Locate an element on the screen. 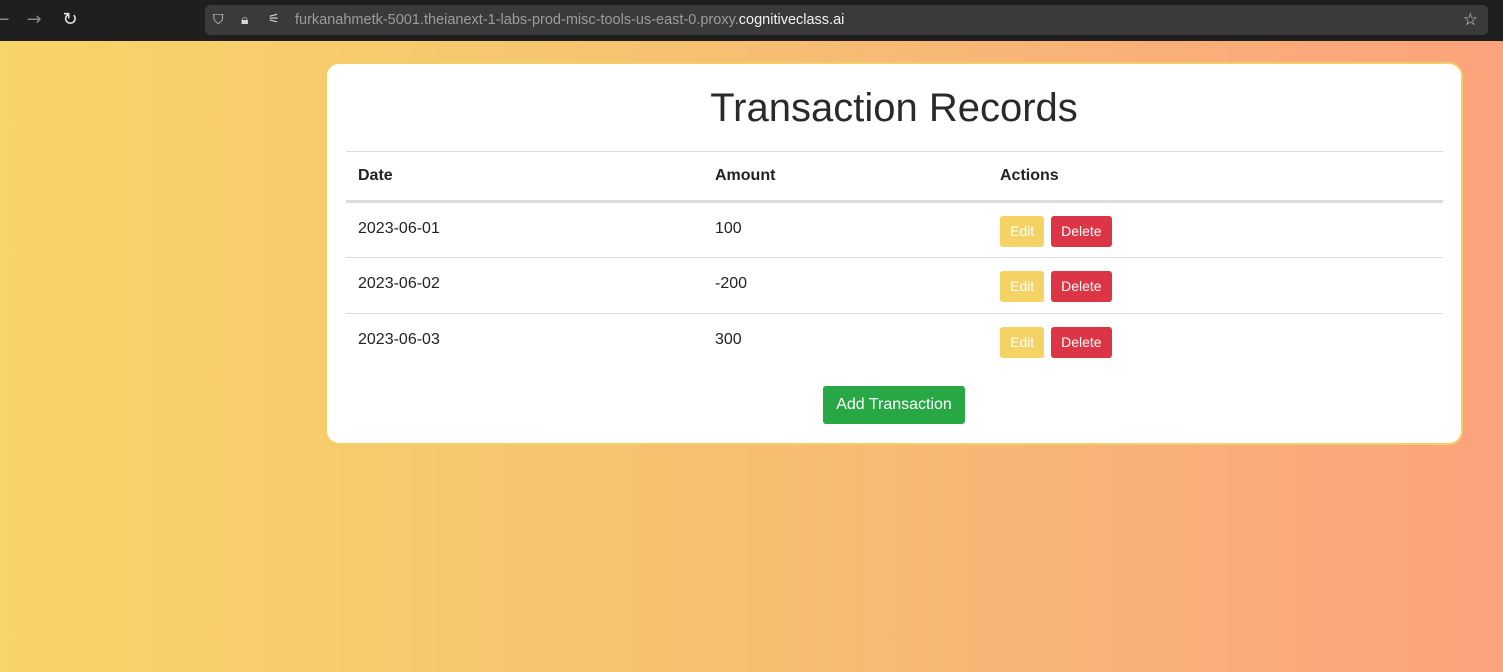 The height and width of the screenshot is (672, 1503). table-header-row: Date Amount Actions is located at coordinates (894, 177).